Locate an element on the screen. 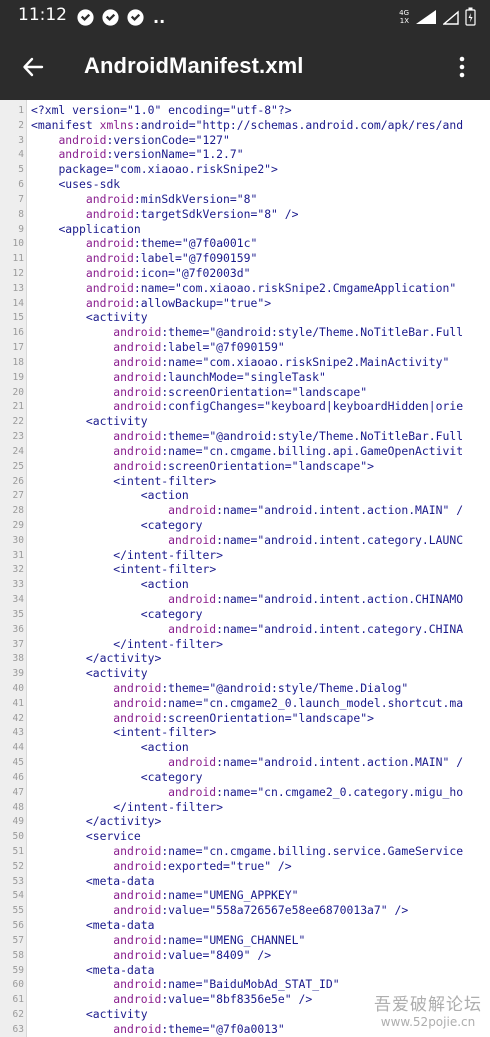 This screenshot has height=1037, width=490. code-token: / is located at coordinates (456, 762).